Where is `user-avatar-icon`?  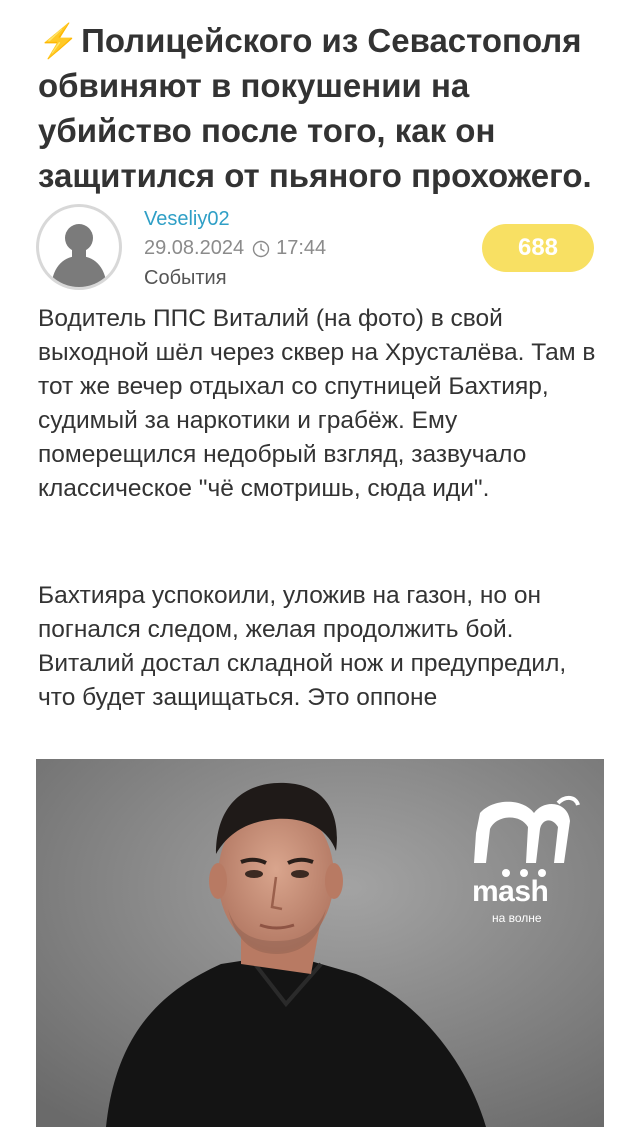
user-avatar-icon is located at coordinates (79, 247).